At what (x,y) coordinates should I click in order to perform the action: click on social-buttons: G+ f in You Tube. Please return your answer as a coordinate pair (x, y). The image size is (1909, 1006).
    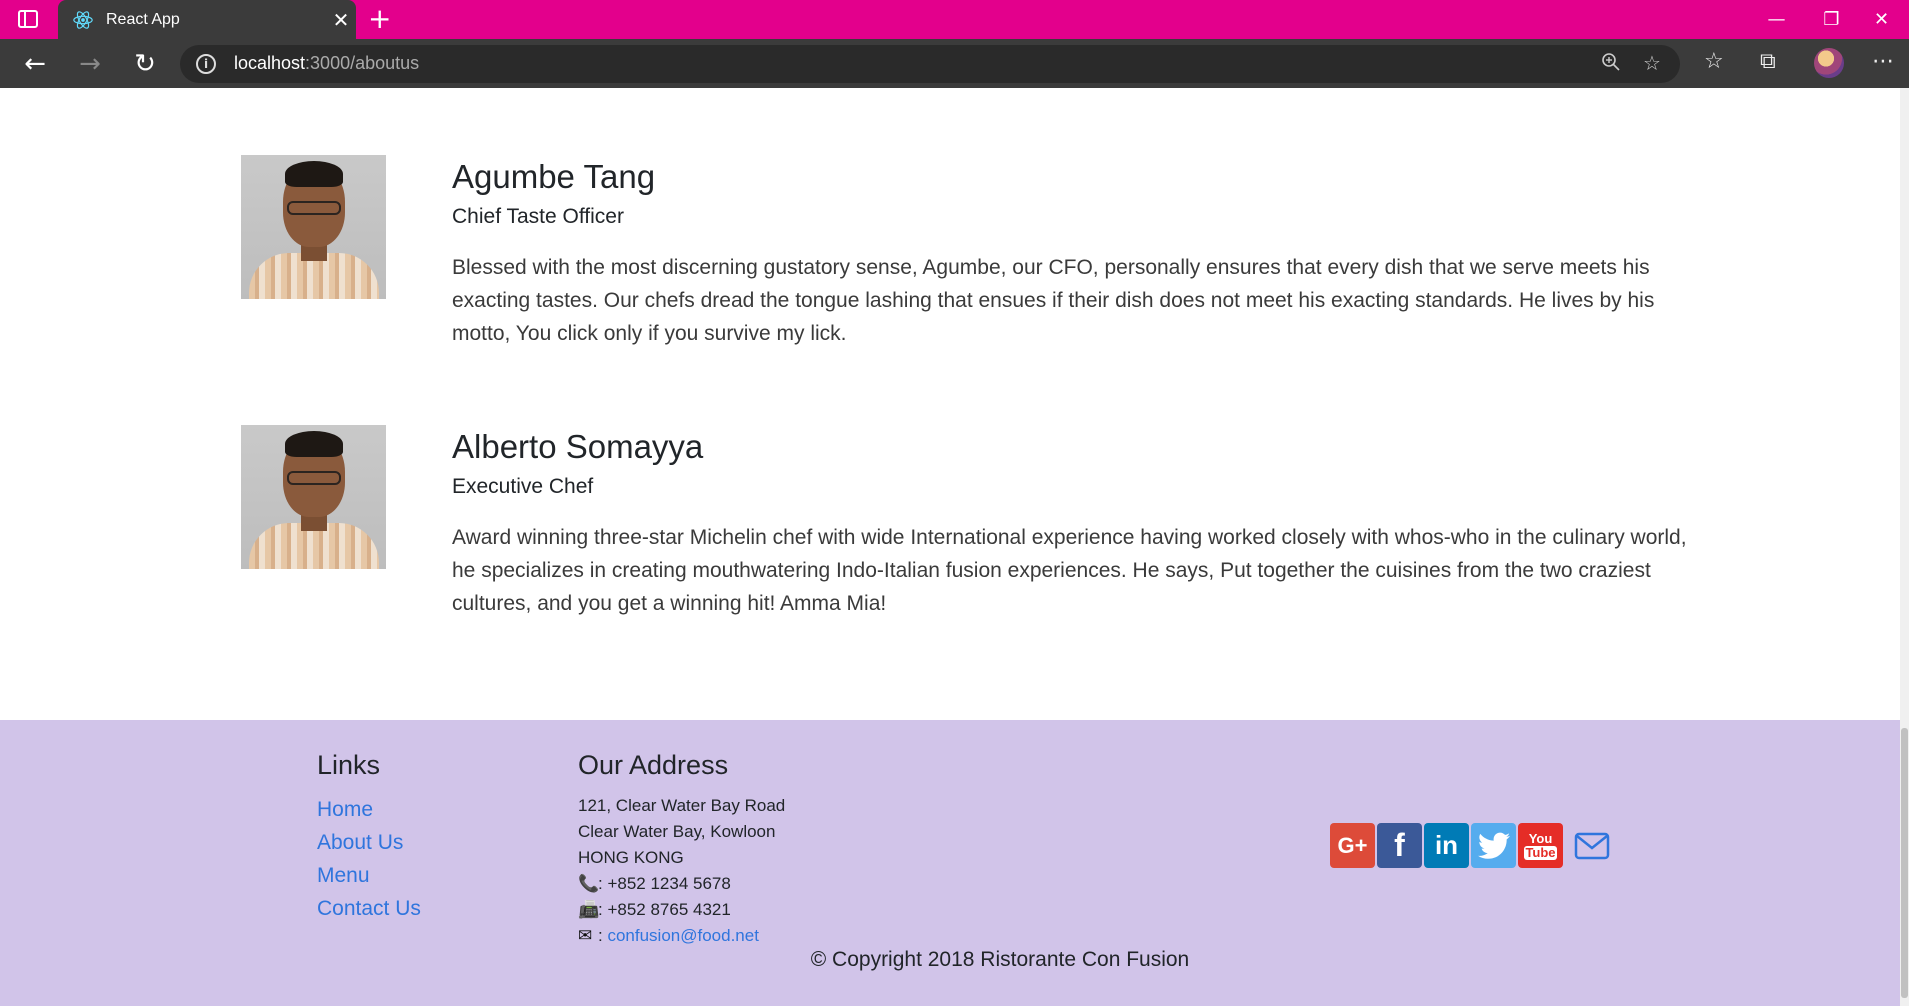
    Looking at the image, I should click on (1472, 845).